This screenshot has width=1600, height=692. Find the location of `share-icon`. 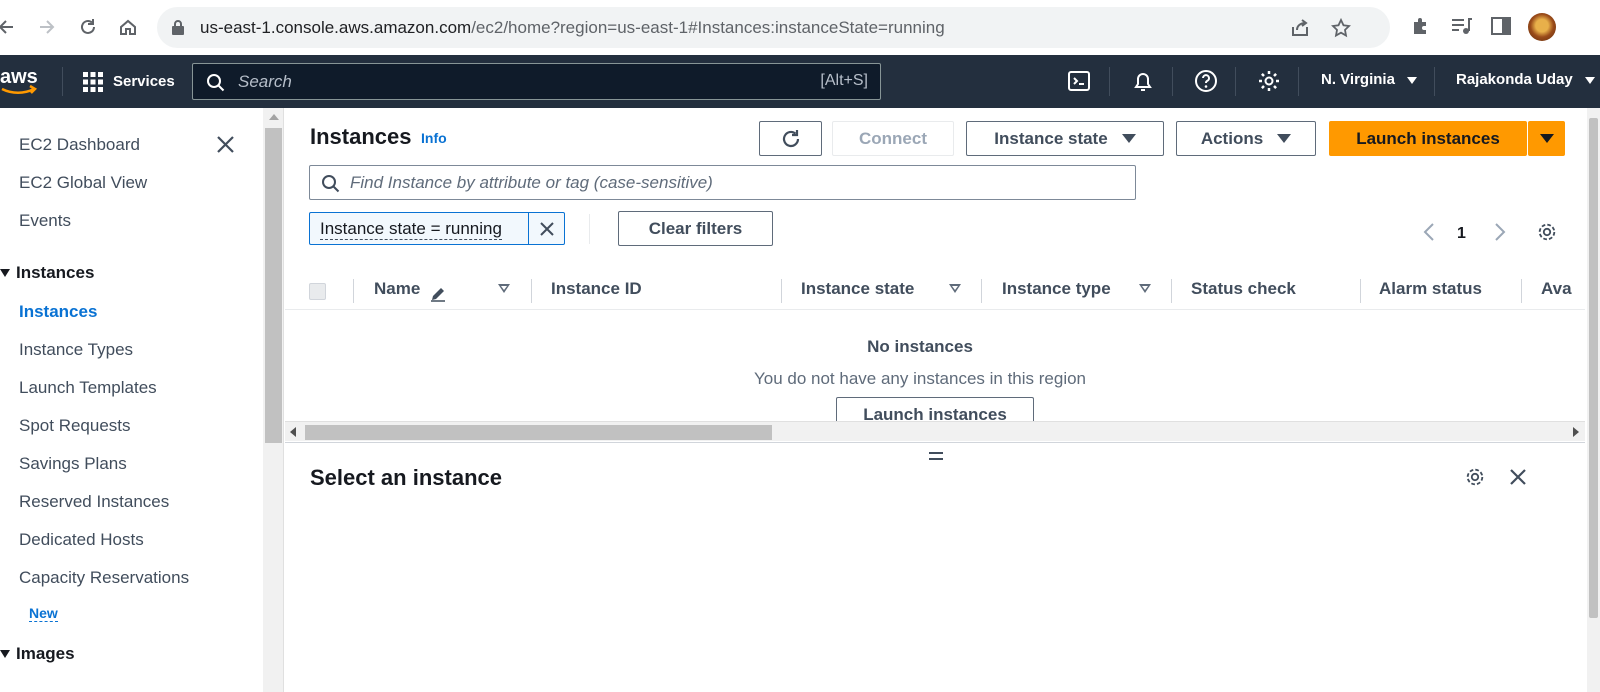

share-icon is located at coordinates (1300, 28).